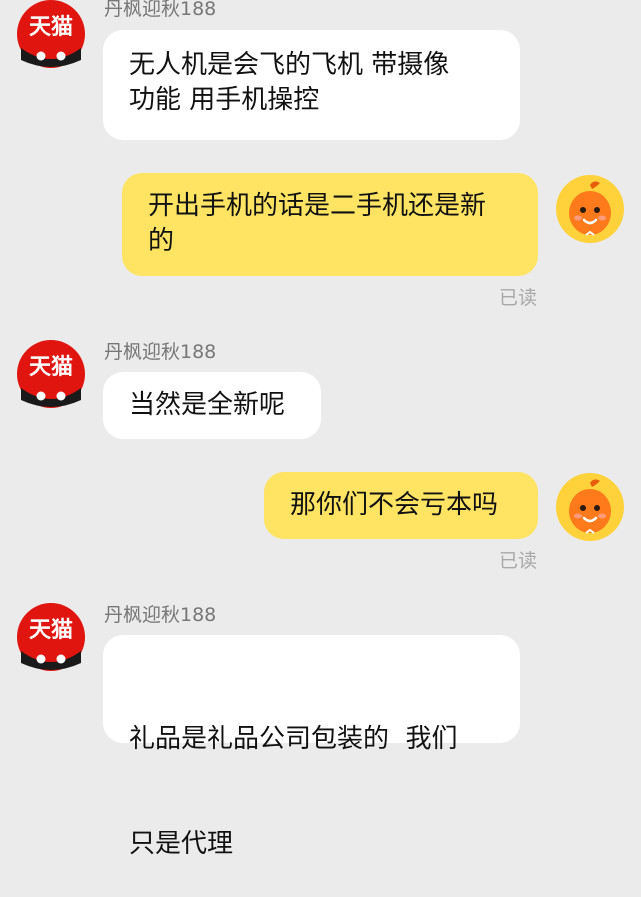  I want to click on message-line: 当然是全新呢, so click(207, 405).